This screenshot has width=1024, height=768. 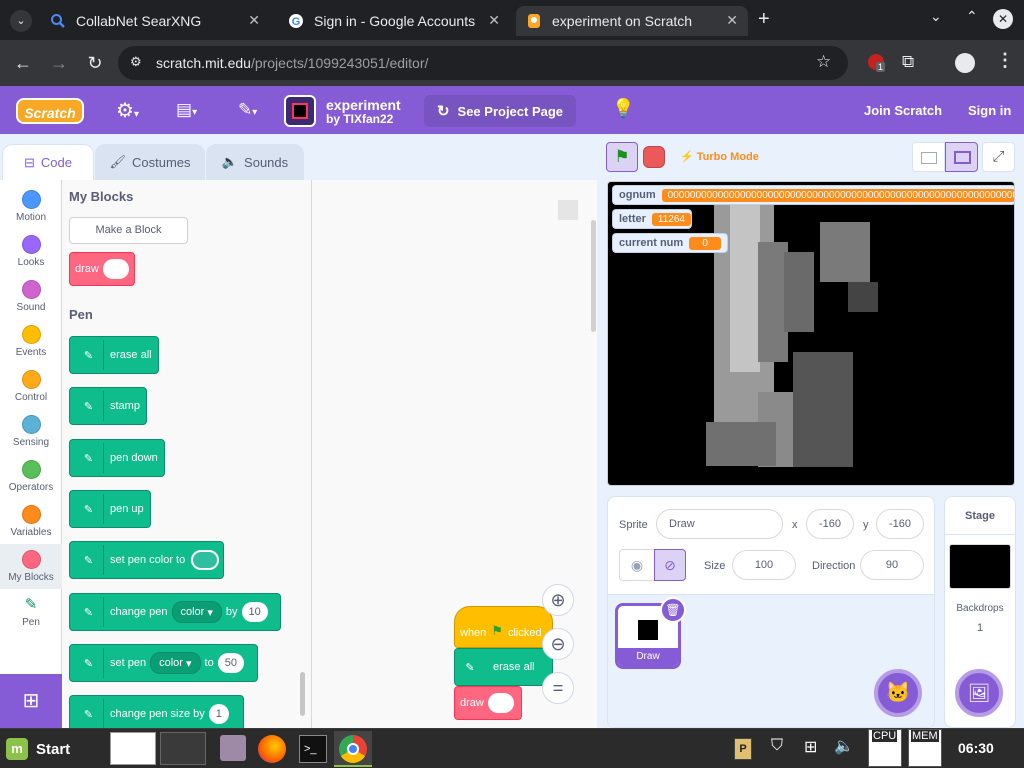 I want to click on tab-scratch-experiment: experiment on Scratch ✕, so click(x=632, y=21).